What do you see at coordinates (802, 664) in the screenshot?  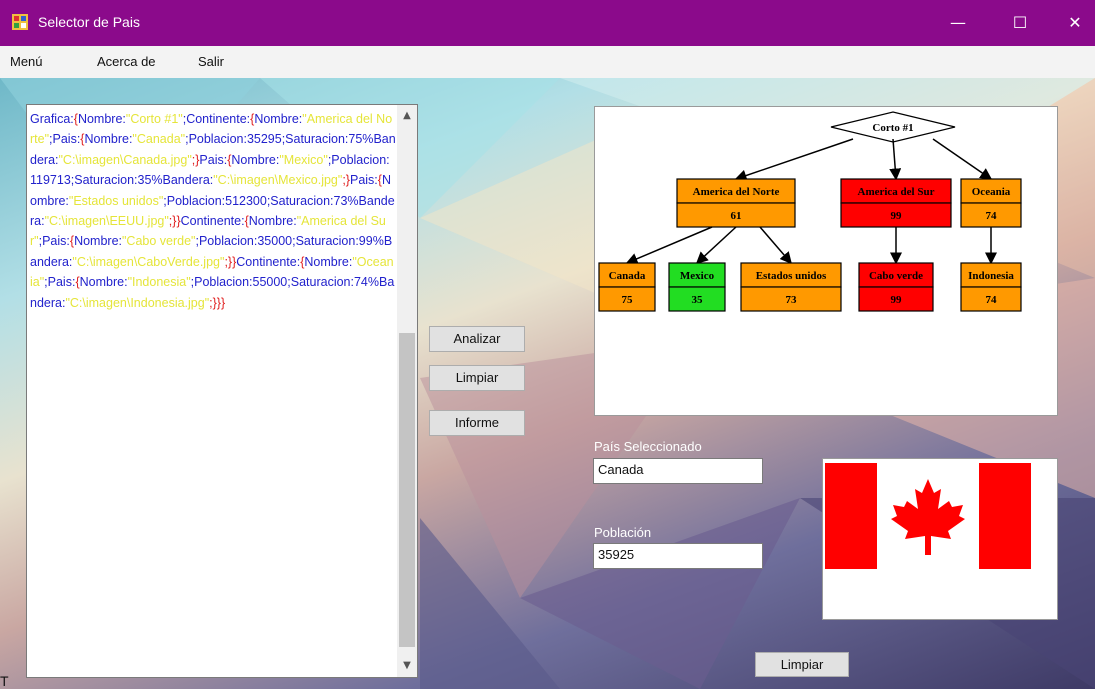 I see `limpiar-bottom-button: Limpiar` at bounding box center [802, 664].